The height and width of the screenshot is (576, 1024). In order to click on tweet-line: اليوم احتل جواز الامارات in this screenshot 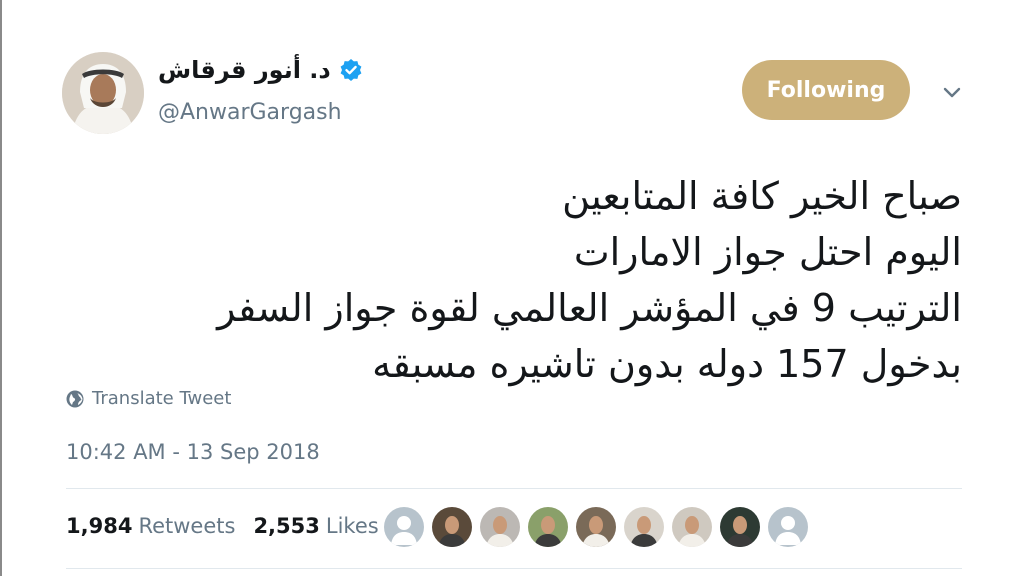, I will do `click(767, 252)`.